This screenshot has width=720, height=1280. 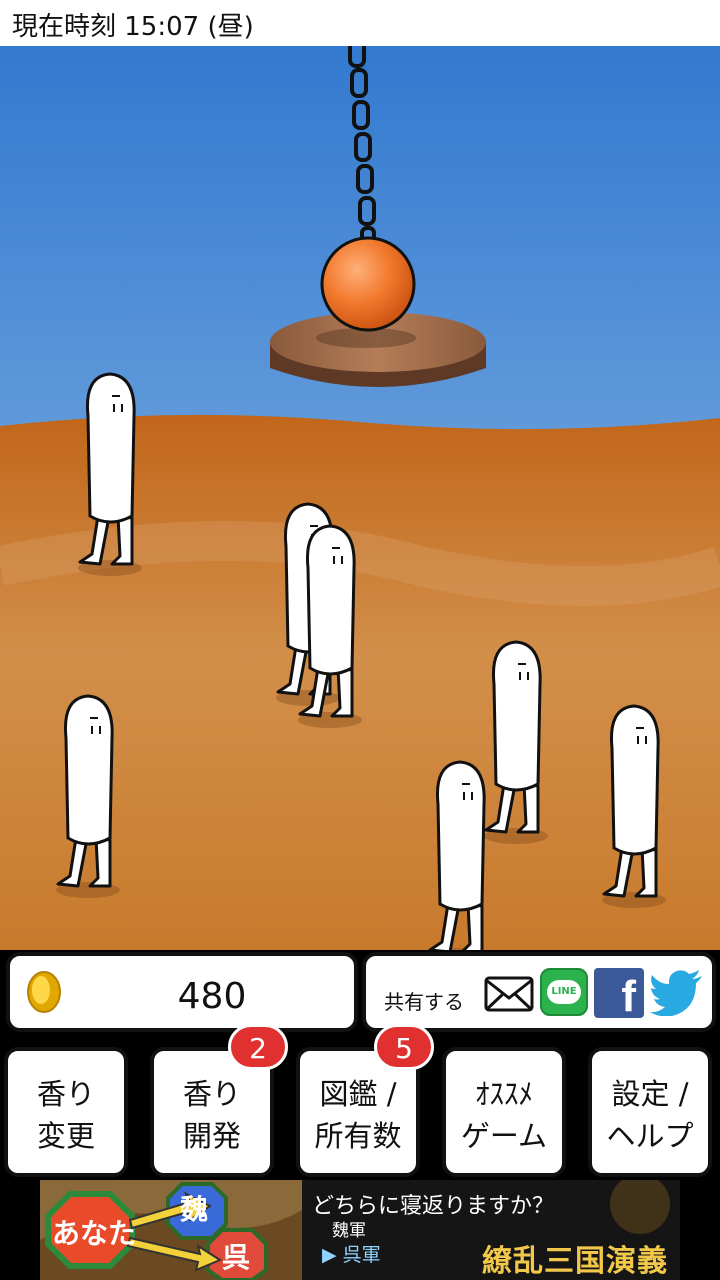 I want to click on change-scent-button: 香り 変更, so click(x=66, y=1112).